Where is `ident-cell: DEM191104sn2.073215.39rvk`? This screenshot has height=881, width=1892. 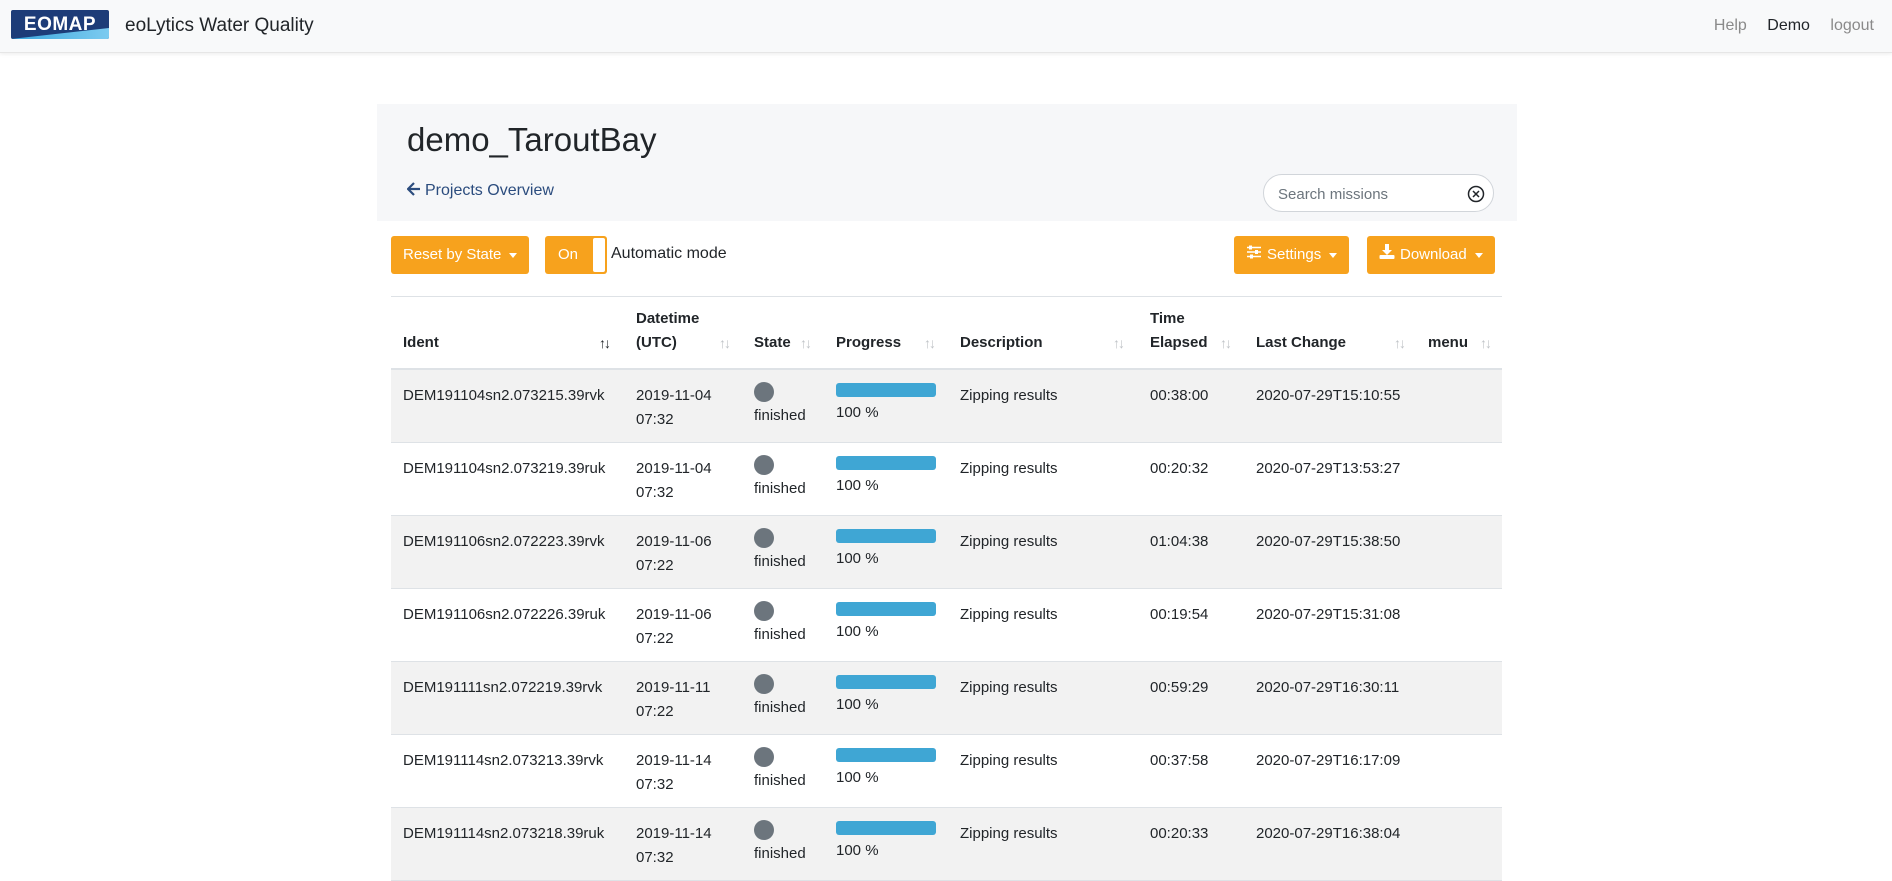
ident-cell: DEM191104sn2.073215.39rvk is located at coordinates (504, 395).